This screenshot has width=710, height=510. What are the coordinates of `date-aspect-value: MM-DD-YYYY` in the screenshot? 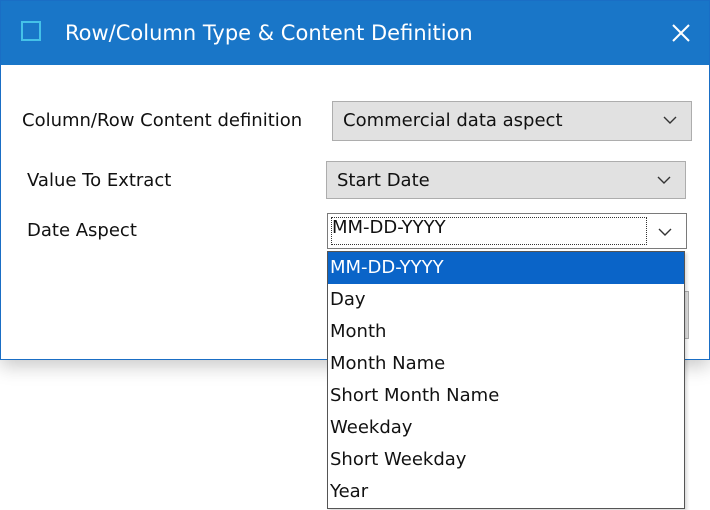 It's located at (389, 227).